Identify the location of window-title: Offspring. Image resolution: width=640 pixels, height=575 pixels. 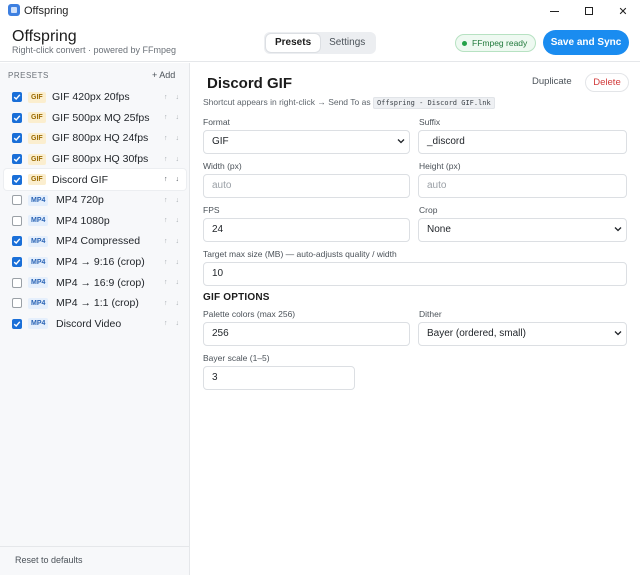
(46, 11).